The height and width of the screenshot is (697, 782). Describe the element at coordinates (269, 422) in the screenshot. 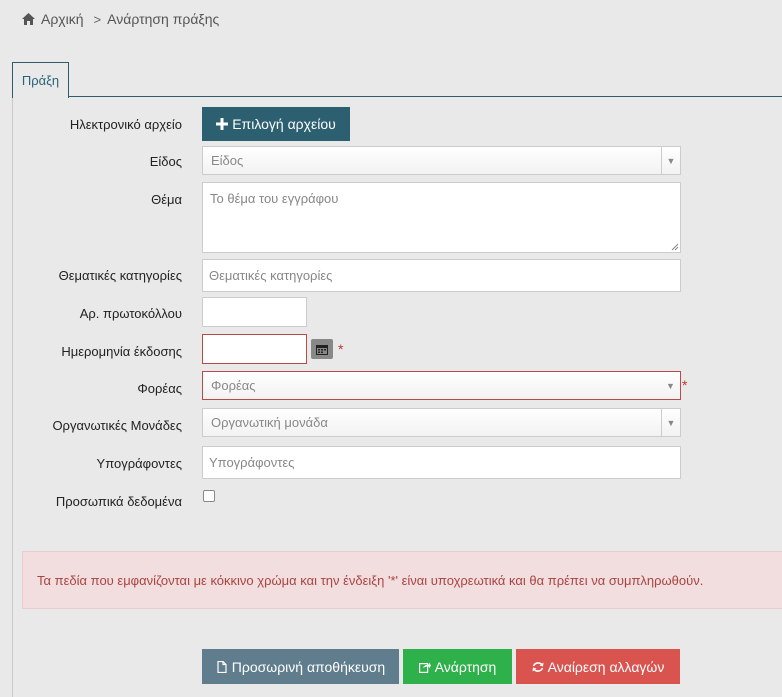

I see `org-units-select-value: Οργανωτική μονάδα` at that location.